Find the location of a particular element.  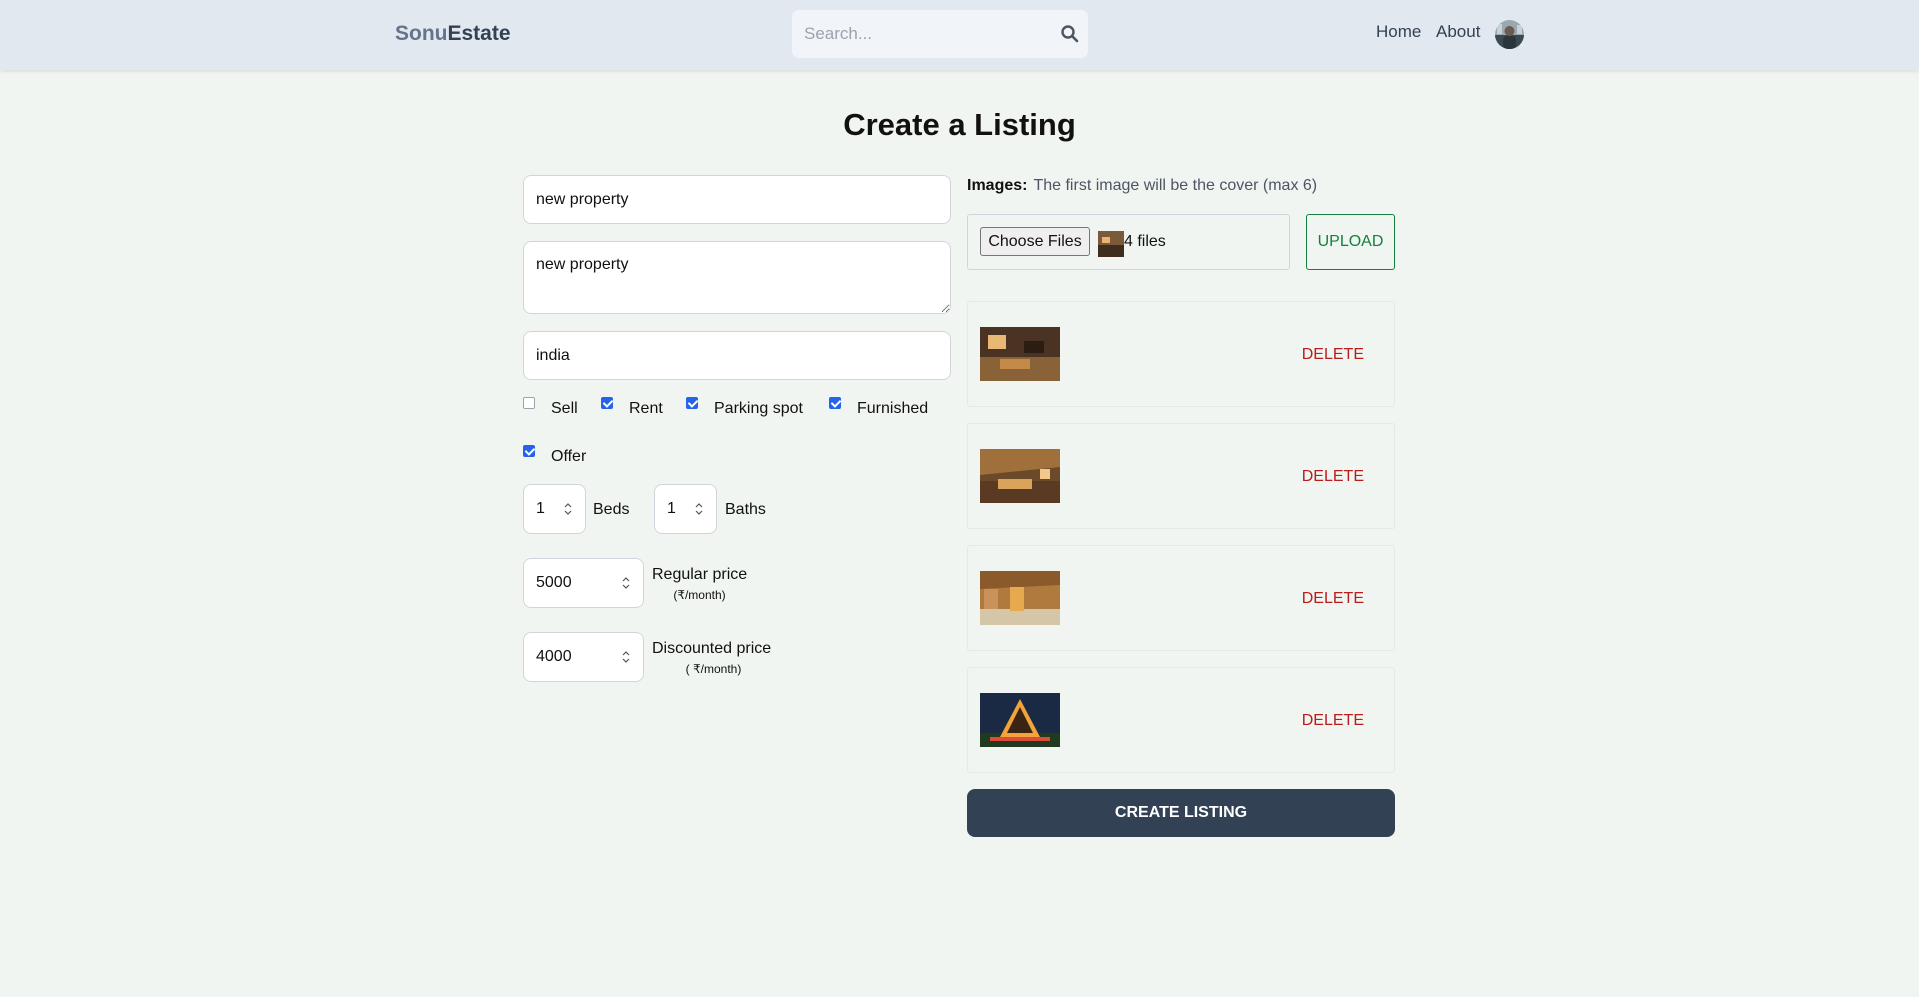

furnished-label: Furnished is located at coordinates (893, 408).